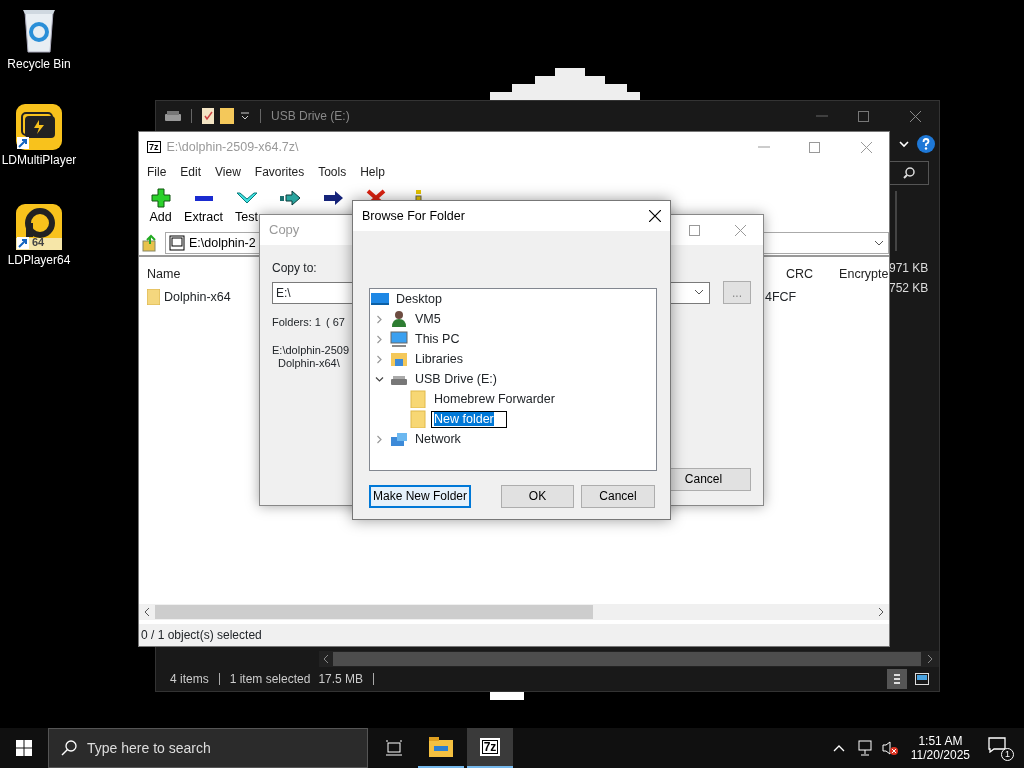 This screenshot has height=768, width=1024. Describe the element at coordinates (438, 439) in the screenshot. I see `tree-item: Network` at that location.